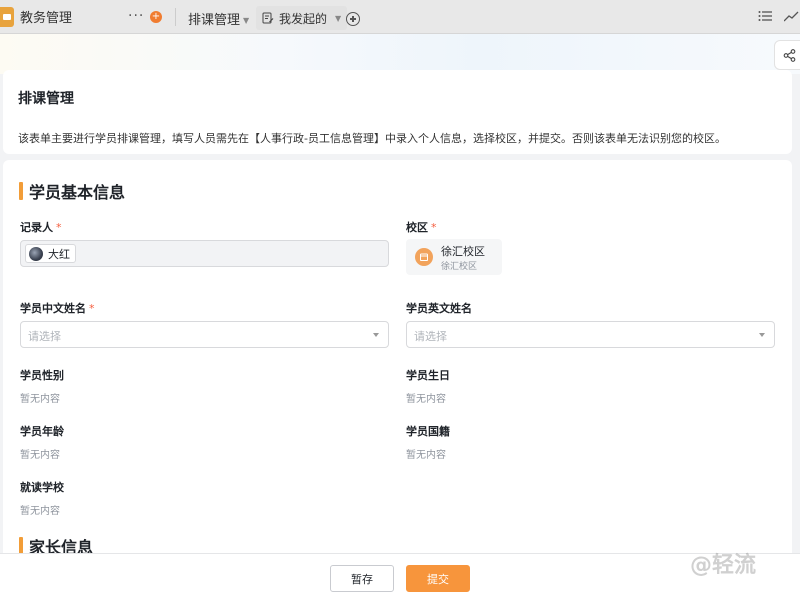  What do you see at coordinates (417, 227) in the screenshot?
I see `label-text: 校区` at bounding box center [417, 227].